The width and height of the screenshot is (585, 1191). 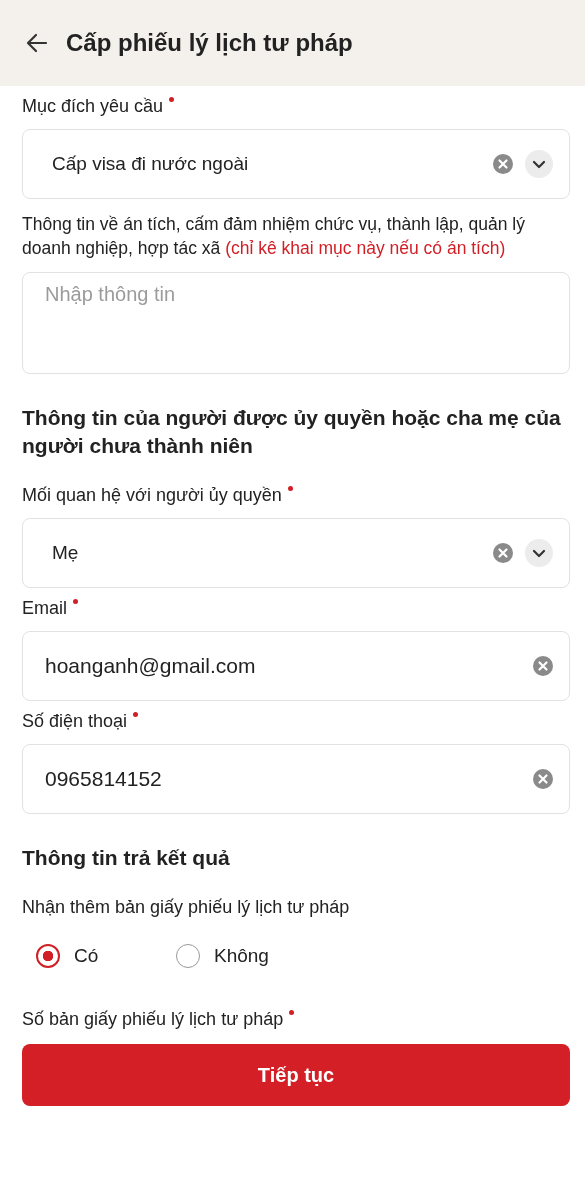 What do you see at coordinates (296, 779) in the screenshot?
I see `input-field: 0965814152` at bounding box center [296, 779].